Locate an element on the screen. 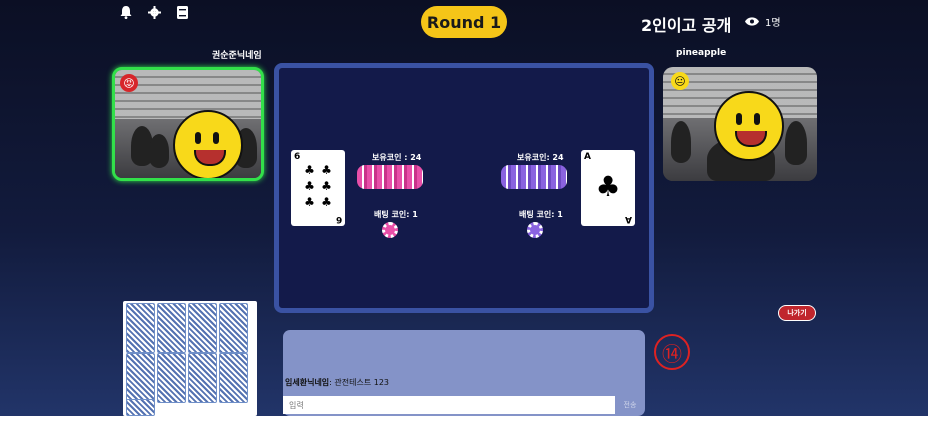 This screenshot has height=421, width=928. chat-text: : 관전테스트 123 is located at coordinates (359, 382).